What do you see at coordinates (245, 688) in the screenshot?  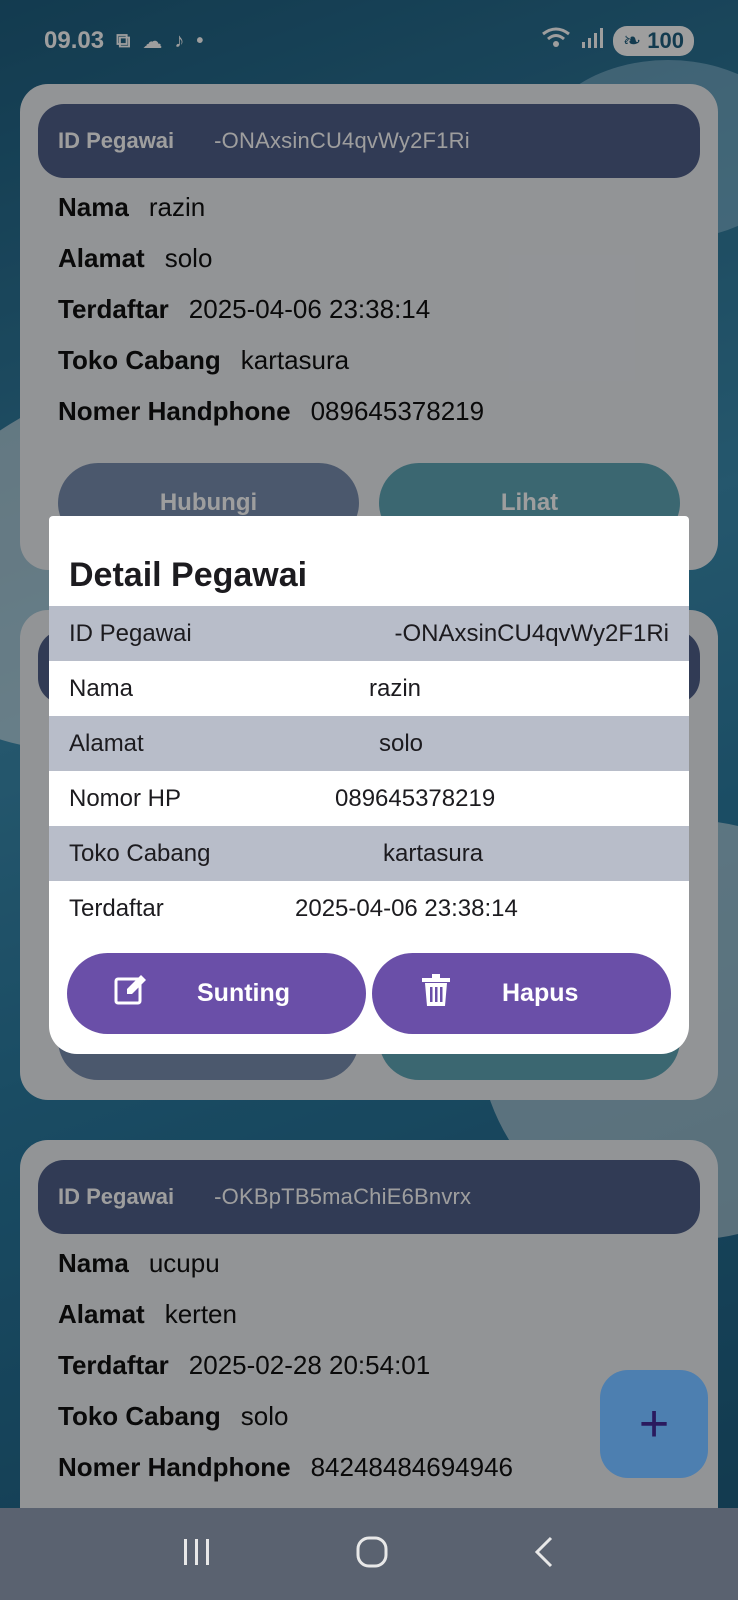 I see `detail-row-name: Nama razin` at bounding box center [245, 688].